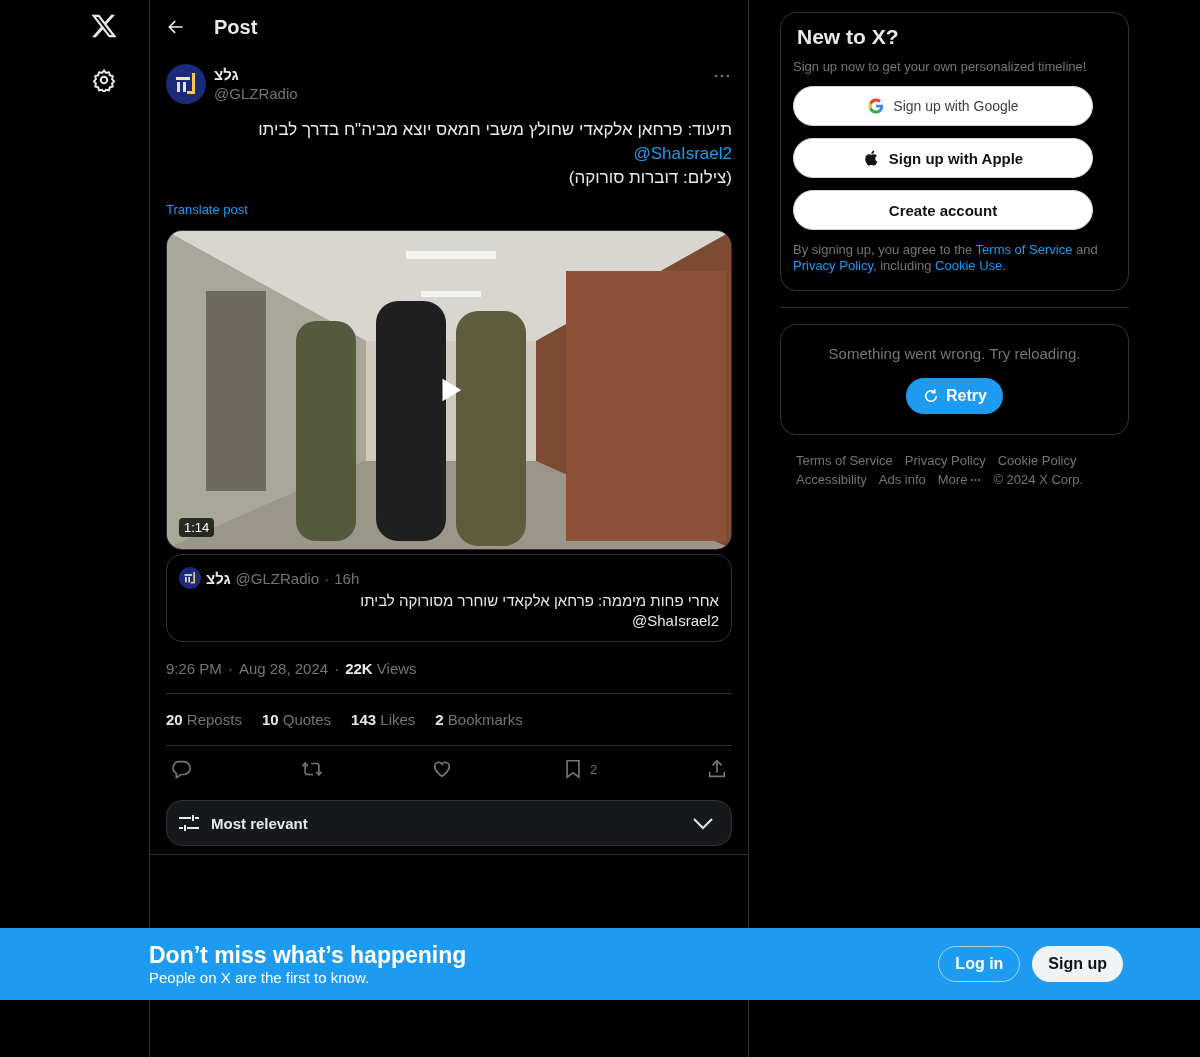 The image size is (1200, 1057). What do you see at coordinates (959, 479) in the screenshot?
I see `footer-link: More` at bounding box center [959, 479].